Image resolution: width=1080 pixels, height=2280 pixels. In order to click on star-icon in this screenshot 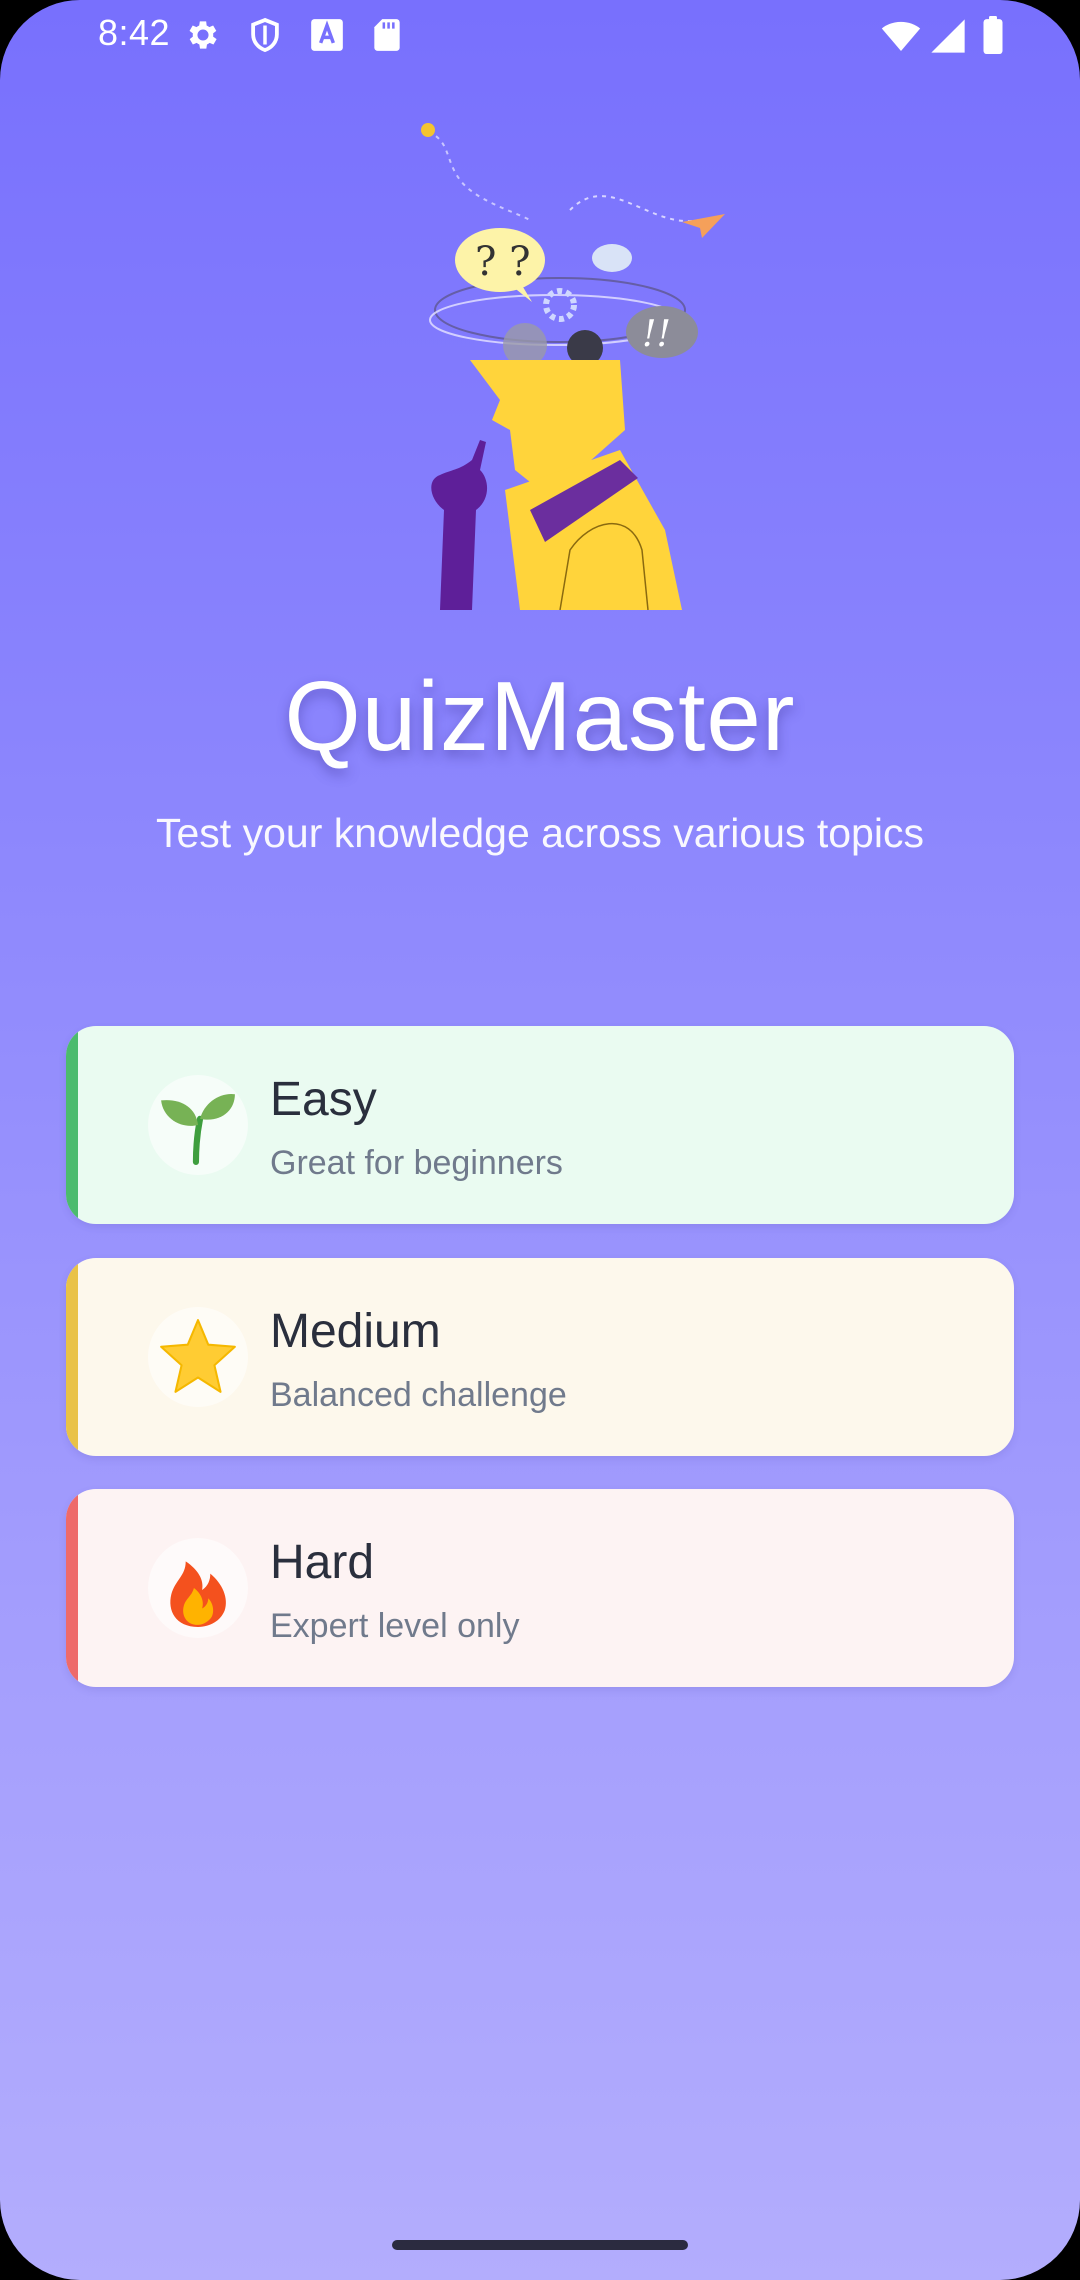, I will do `click(198, 1357)`.